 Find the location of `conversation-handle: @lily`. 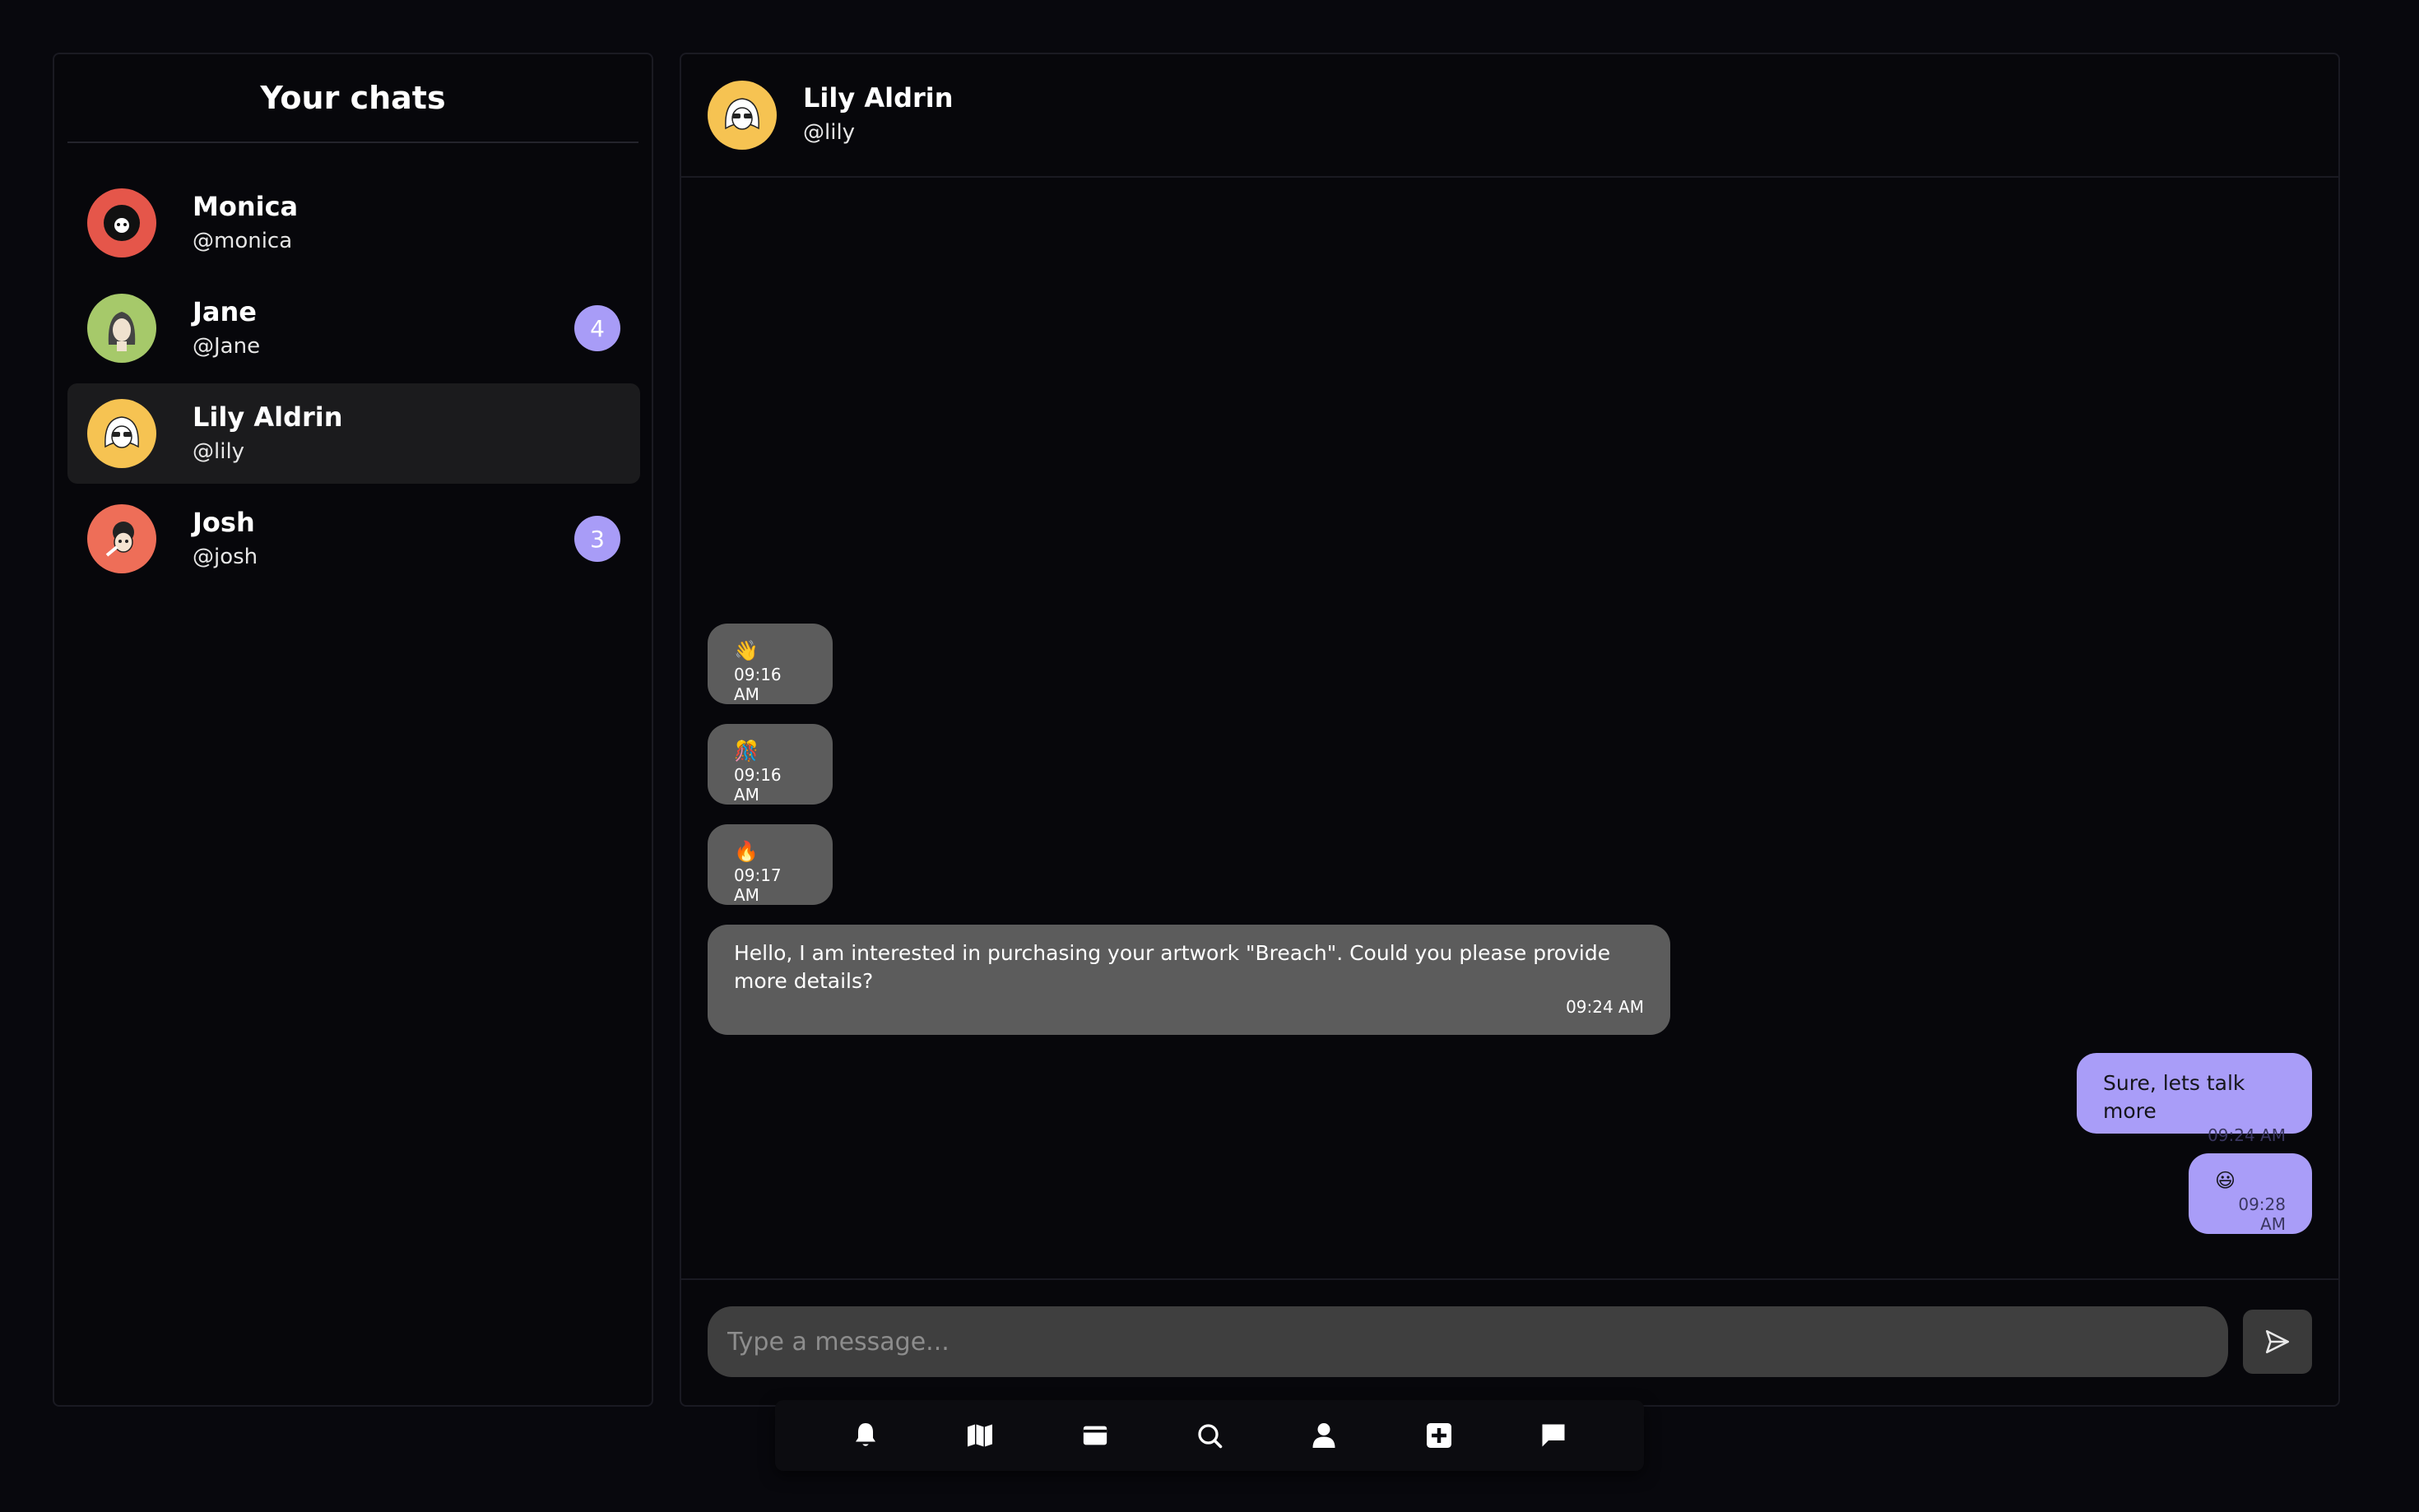

conversation-handle: @lily is located at coordinates (829, 132).